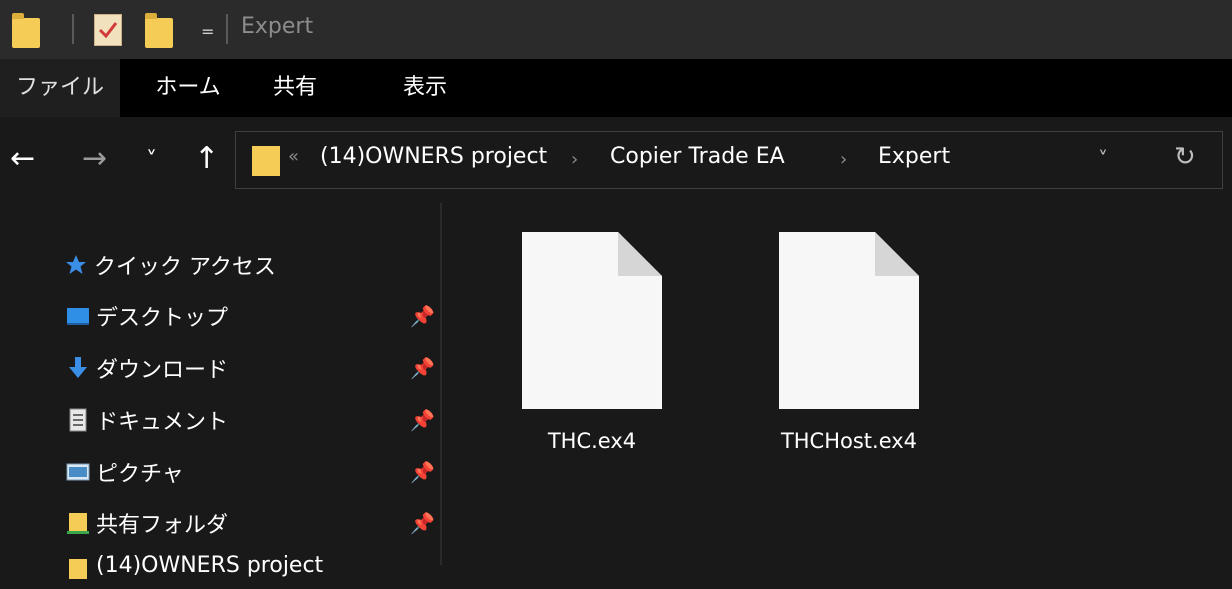  Describe the element at coordinates (295, 88) in the screenshot. I see `tab-share: 共有` at that location.